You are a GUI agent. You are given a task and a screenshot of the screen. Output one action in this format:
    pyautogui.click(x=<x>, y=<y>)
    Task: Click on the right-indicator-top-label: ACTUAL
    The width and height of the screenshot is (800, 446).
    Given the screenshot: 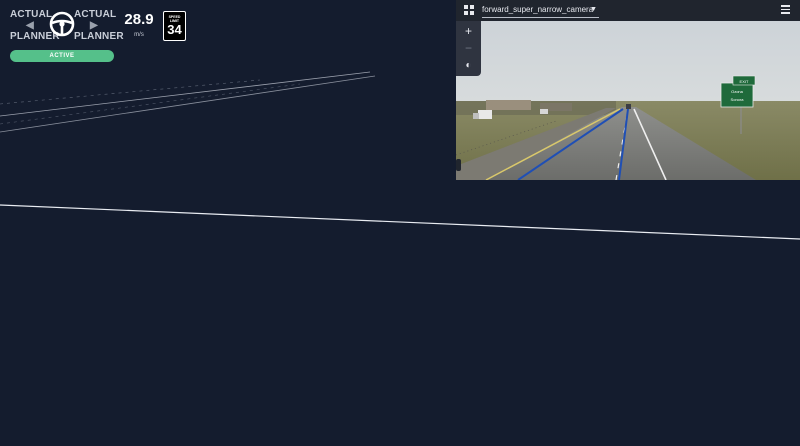 What is the action you would take?
    pyautogui.click(x=95, y=14)
    